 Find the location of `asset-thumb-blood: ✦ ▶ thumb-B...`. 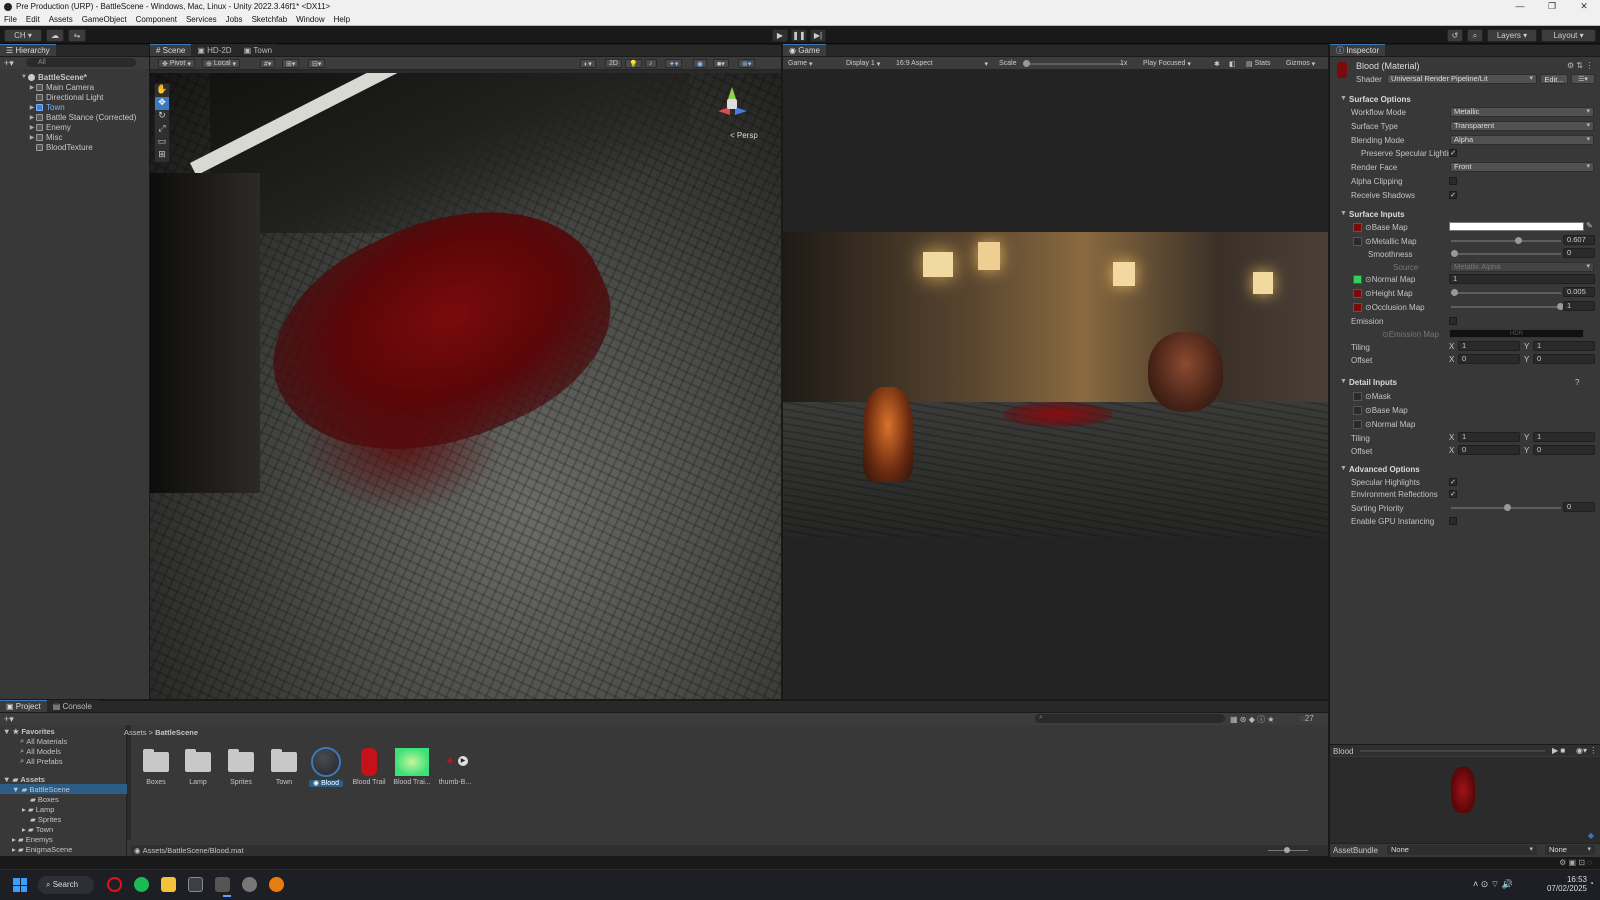

asset-thumb-blood: ✦ ▶ thumb-B... is located at coordinates (455, 769).